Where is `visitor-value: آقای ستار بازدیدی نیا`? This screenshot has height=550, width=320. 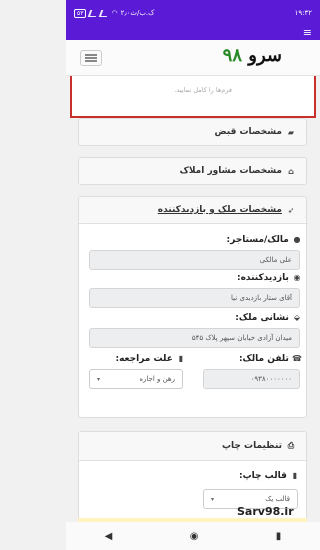 visitor-value: آقای ستار بازدیدی نیا is located at coordinates (261, 298).